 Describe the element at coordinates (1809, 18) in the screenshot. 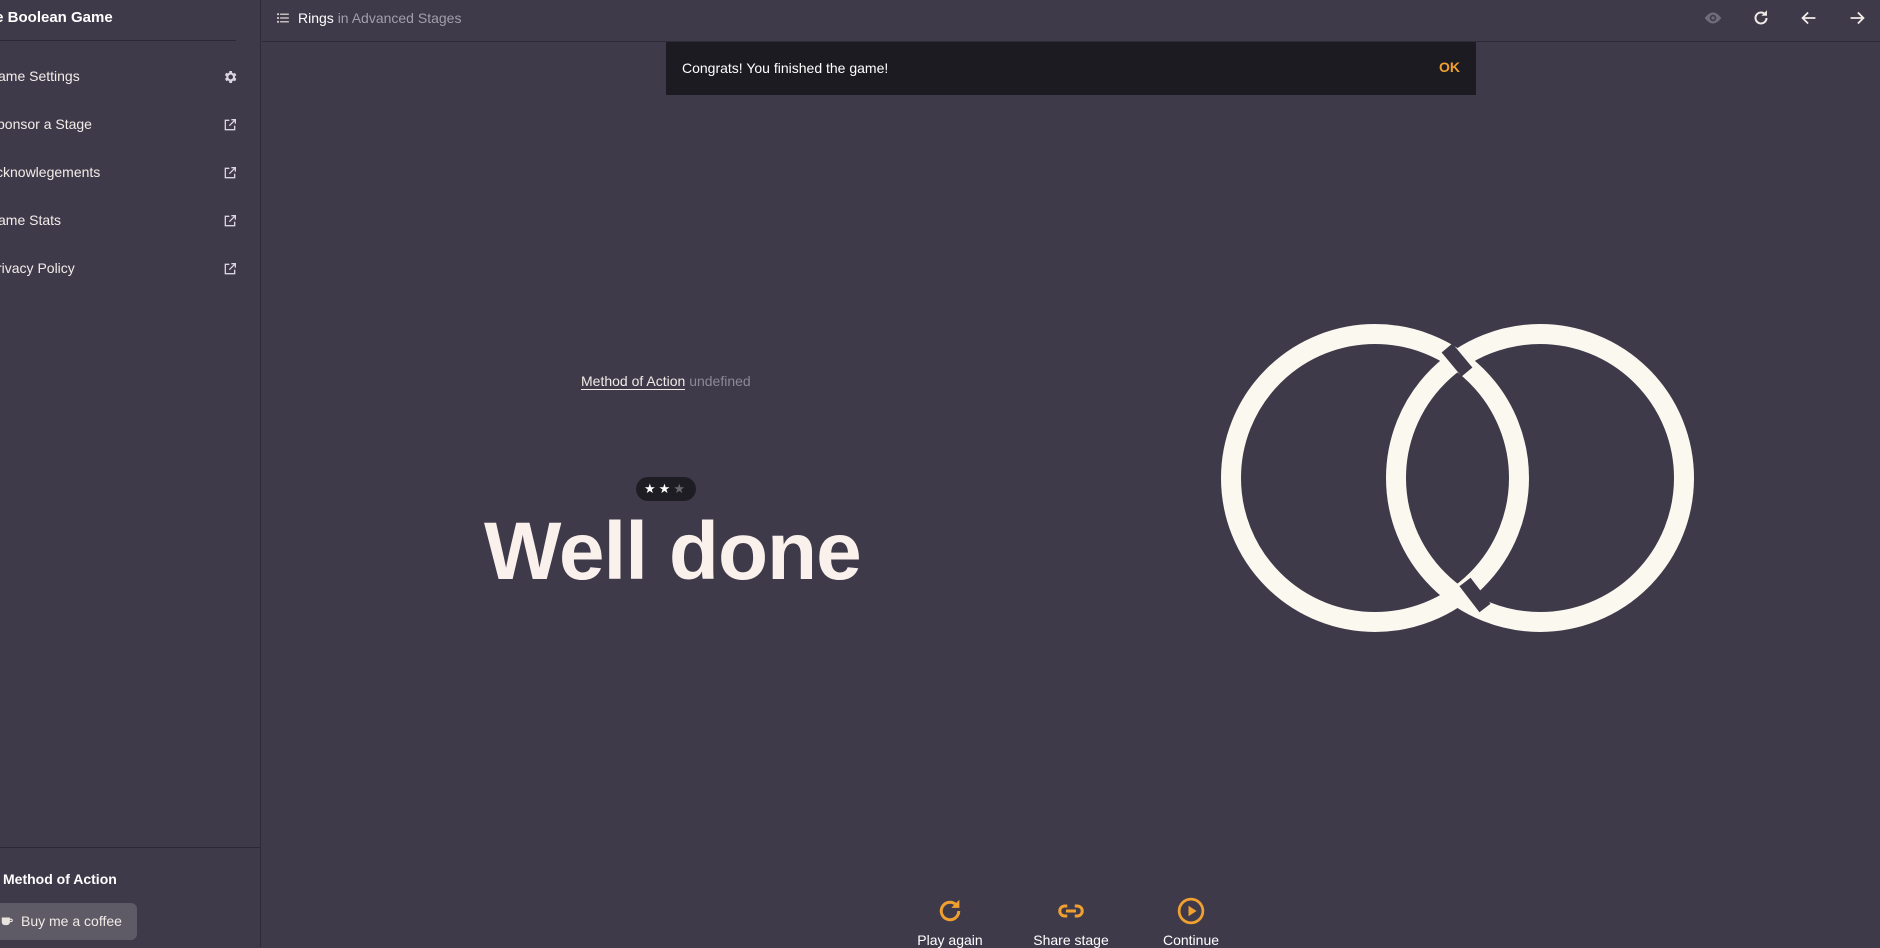

I see `arrow-left-icon` at that location.